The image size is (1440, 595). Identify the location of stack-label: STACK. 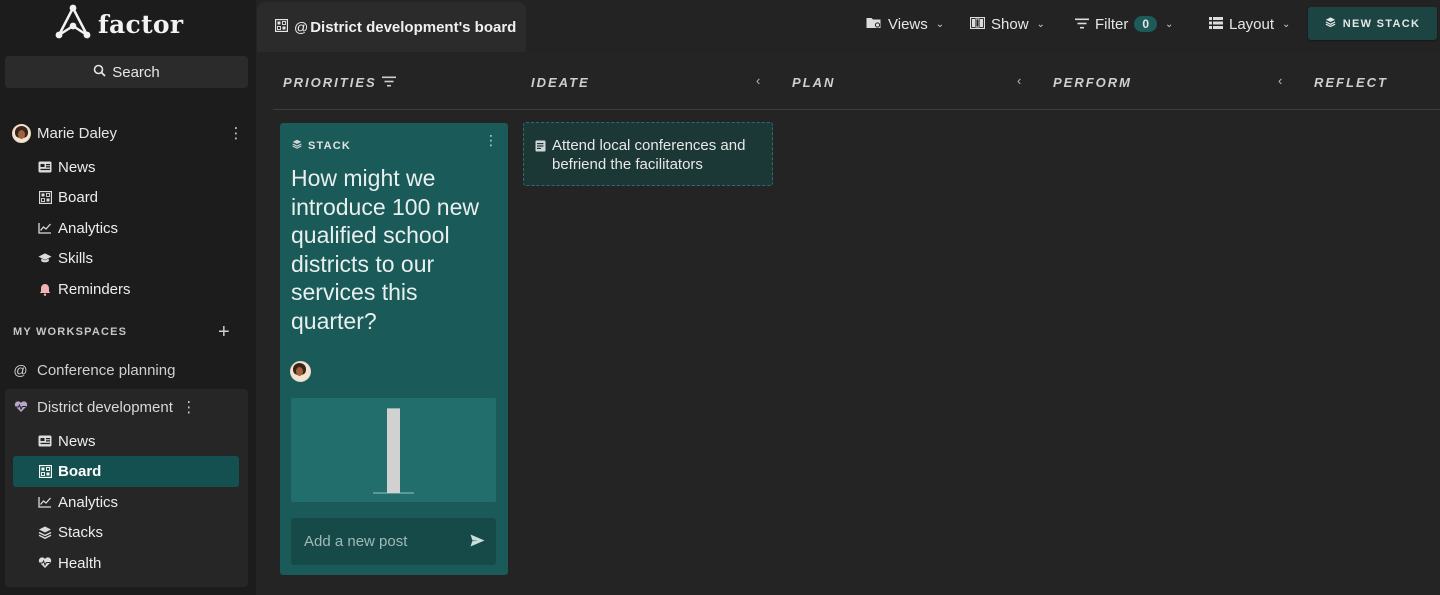
(321, 145).